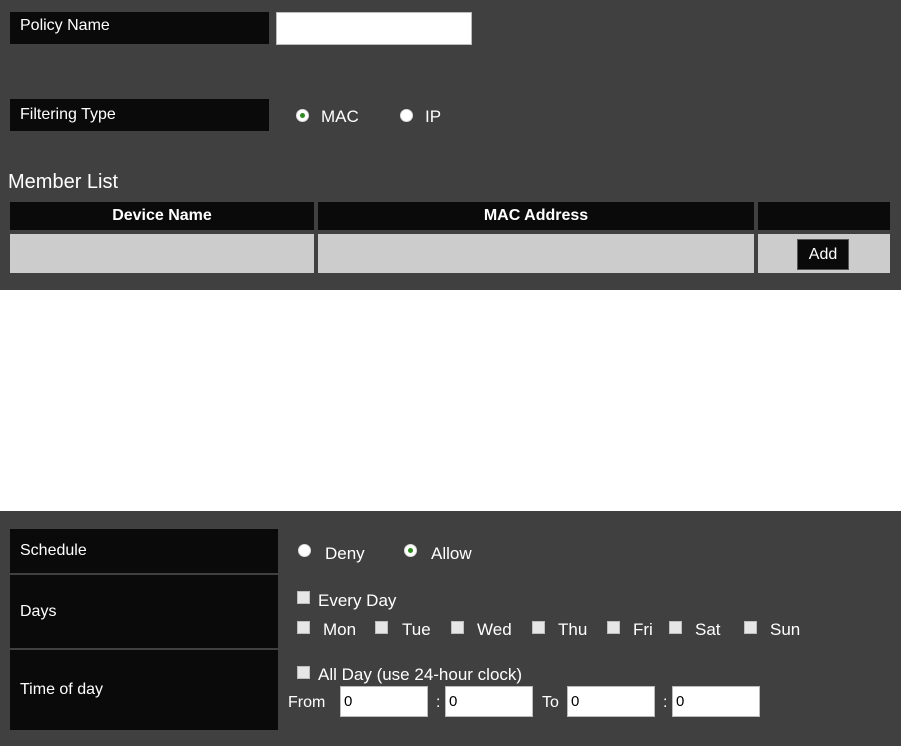 This screenshot has width=901, height=746. Describe the element at coordinates (144, 611) in the screenshot. I see `days-label: Days` at that location.